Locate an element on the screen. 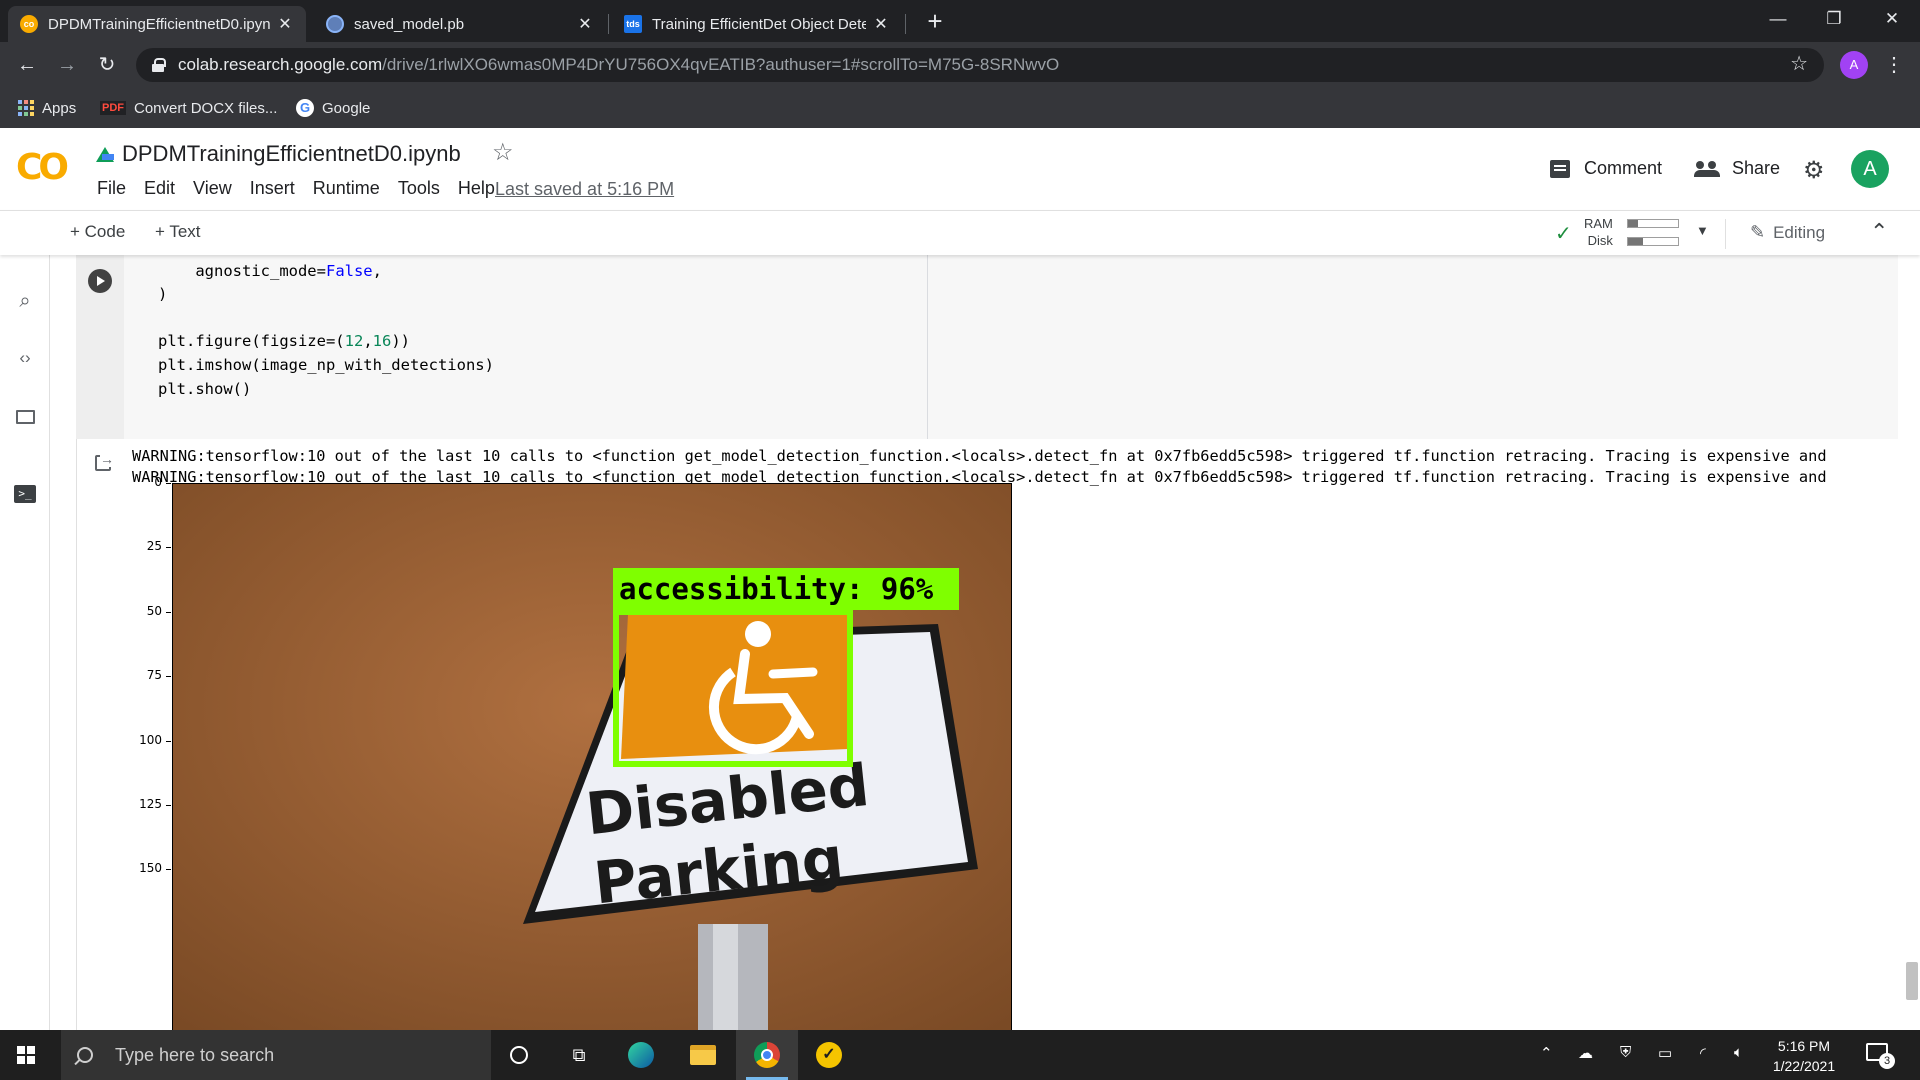 The image size is (1920, 1080). close-window-icon: ✕ is located at coordinates (1892, 19).